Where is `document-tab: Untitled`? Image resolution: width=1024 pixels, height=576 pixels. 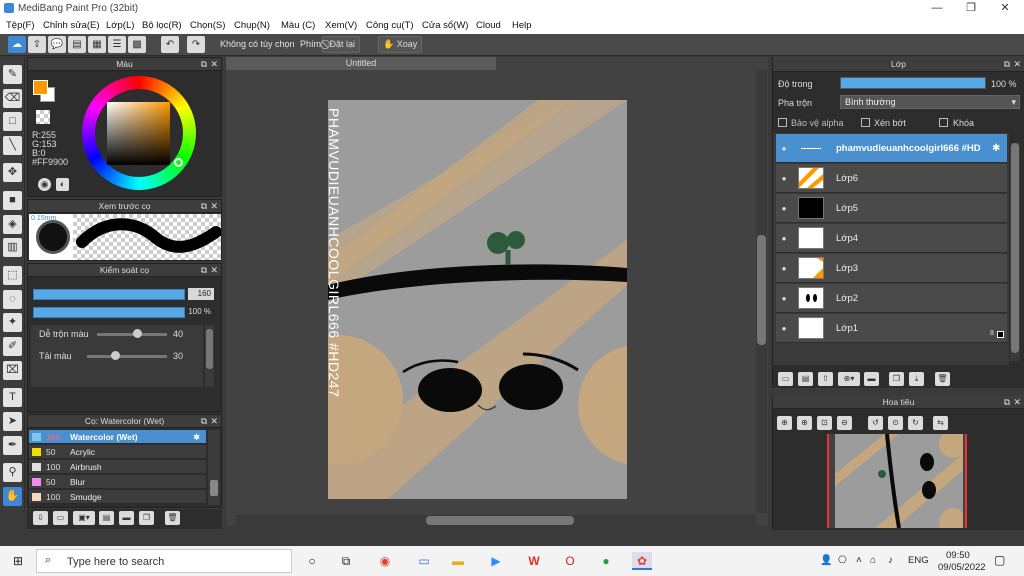 document-tab: Untitled is located at coordinates (361, 63).